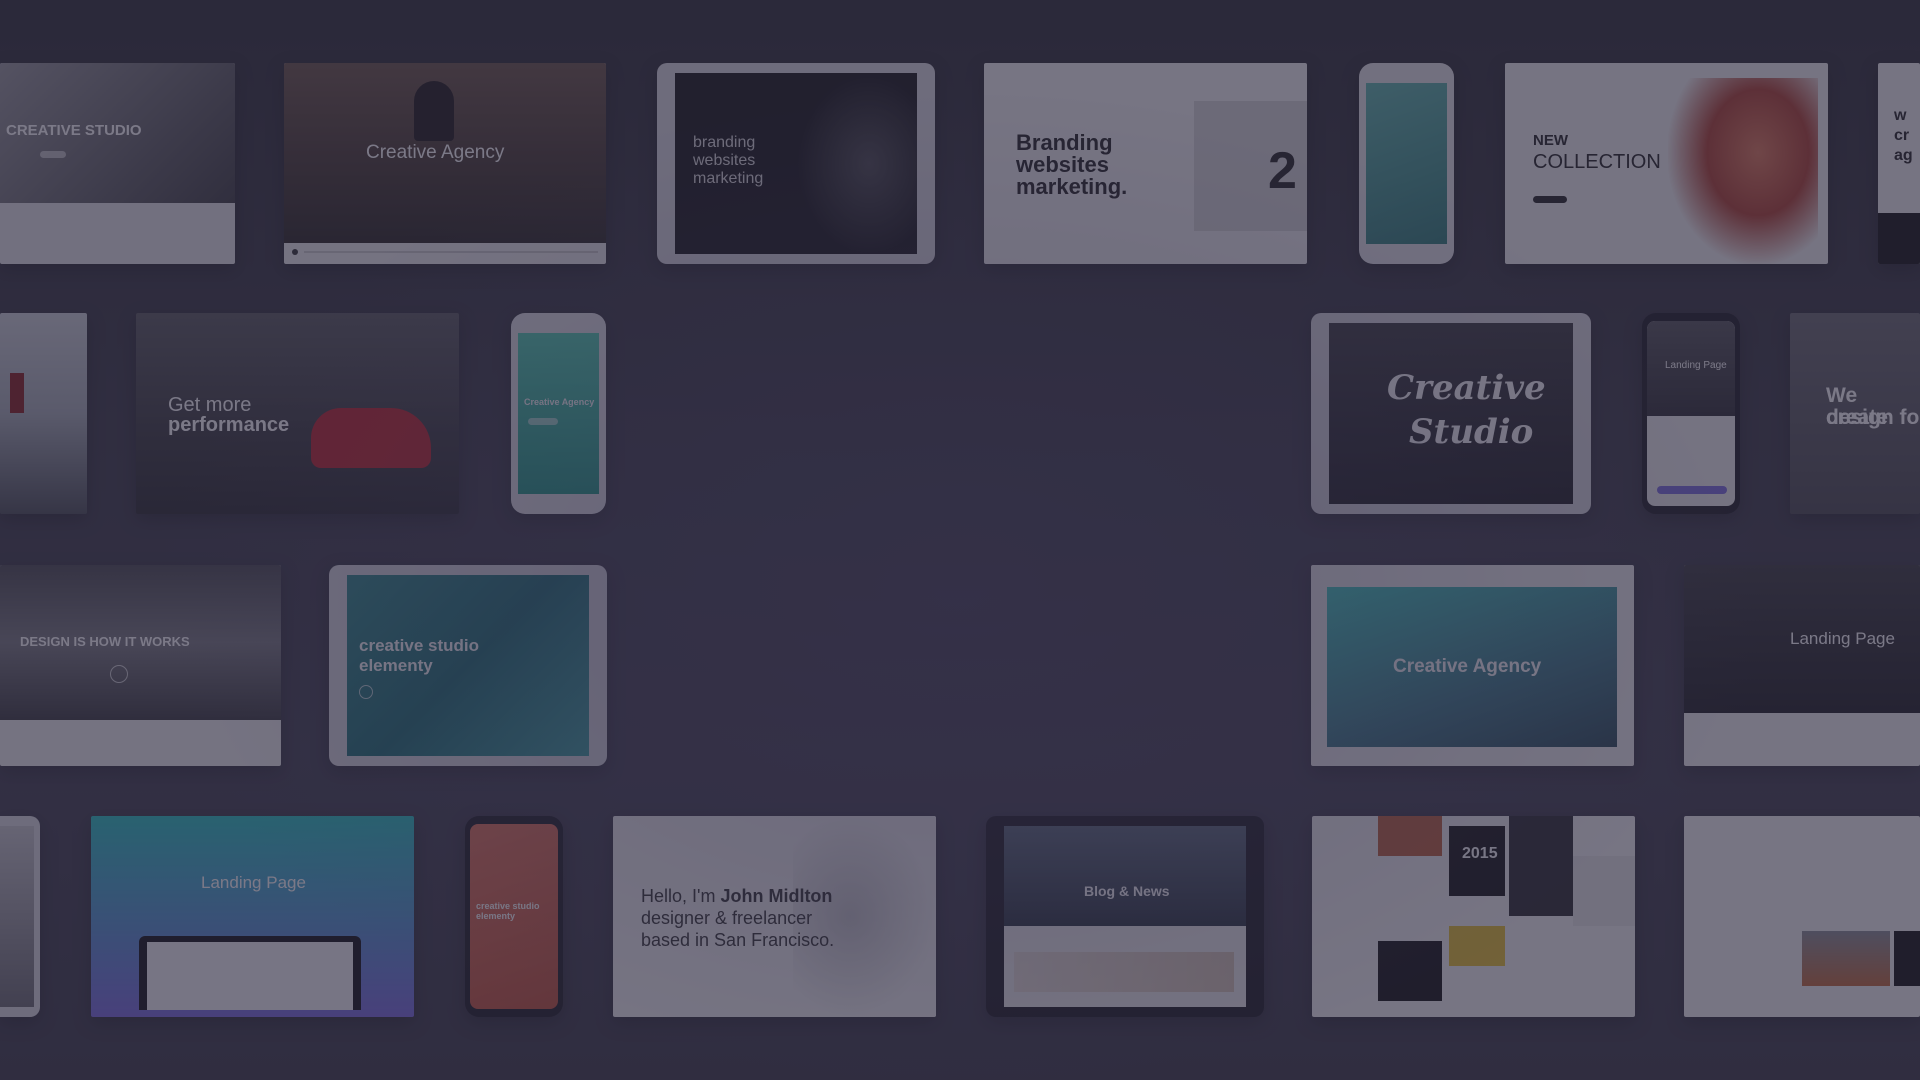  What do you see at coordinates (1550, 140) in the screenshot?
I see `mockup-line-1: NEW` at bounding box center [1550, 140].